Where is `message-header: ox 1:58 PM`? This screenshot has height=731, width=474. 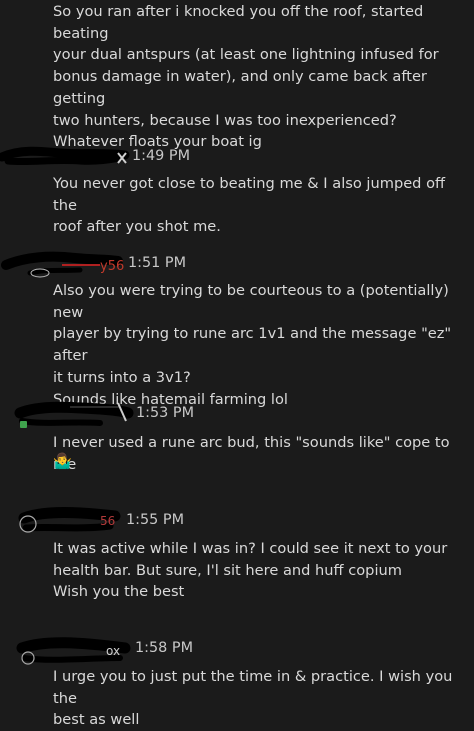
message-header: ox 1:58 PM is located at coordinates (237, 650).